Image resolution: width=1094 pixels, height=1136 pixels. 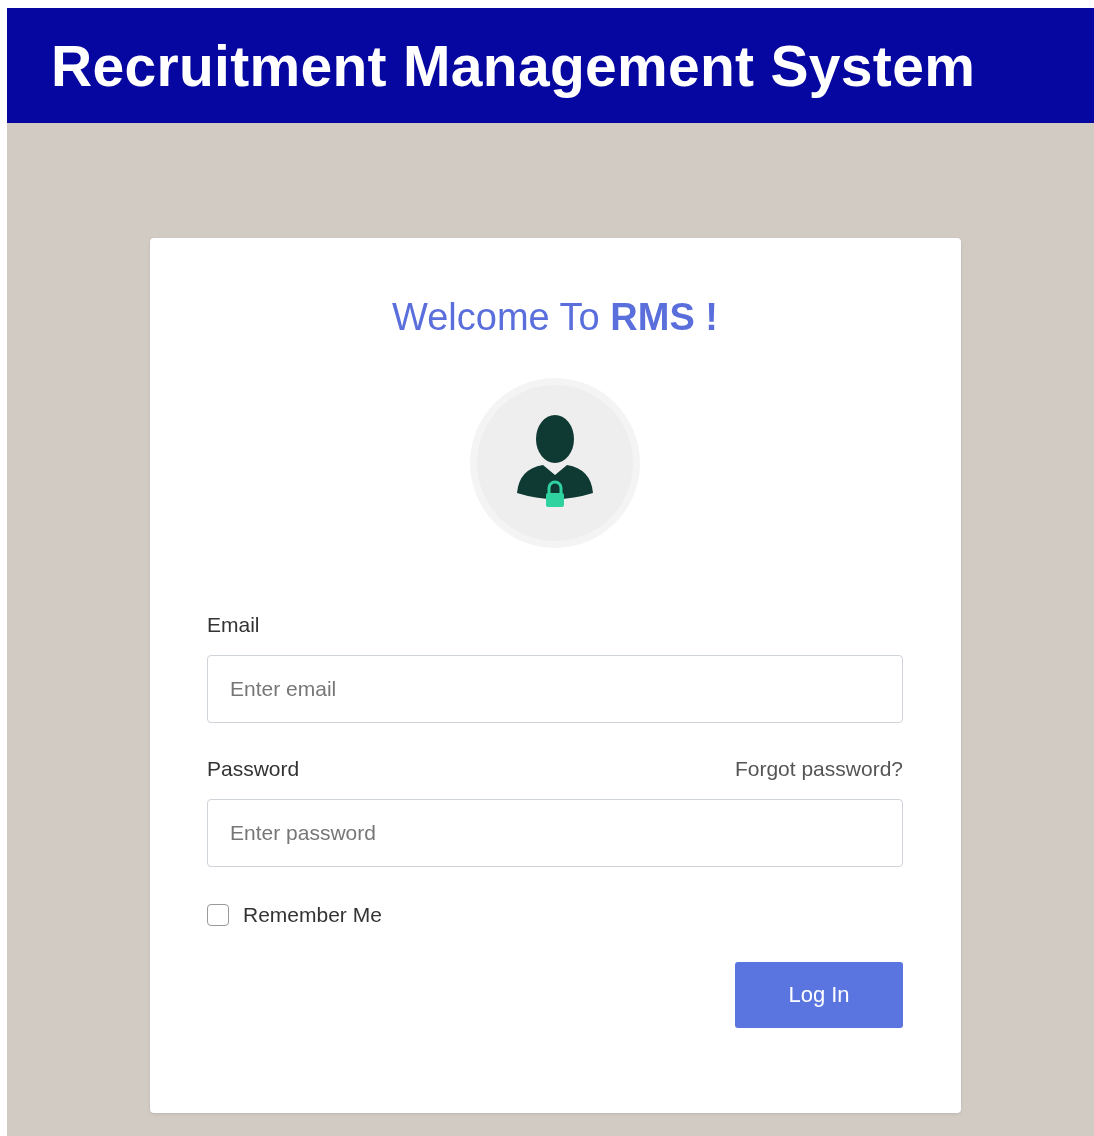 I want to click on remember-me-label: Remember Me, so click(x=312, y=915).